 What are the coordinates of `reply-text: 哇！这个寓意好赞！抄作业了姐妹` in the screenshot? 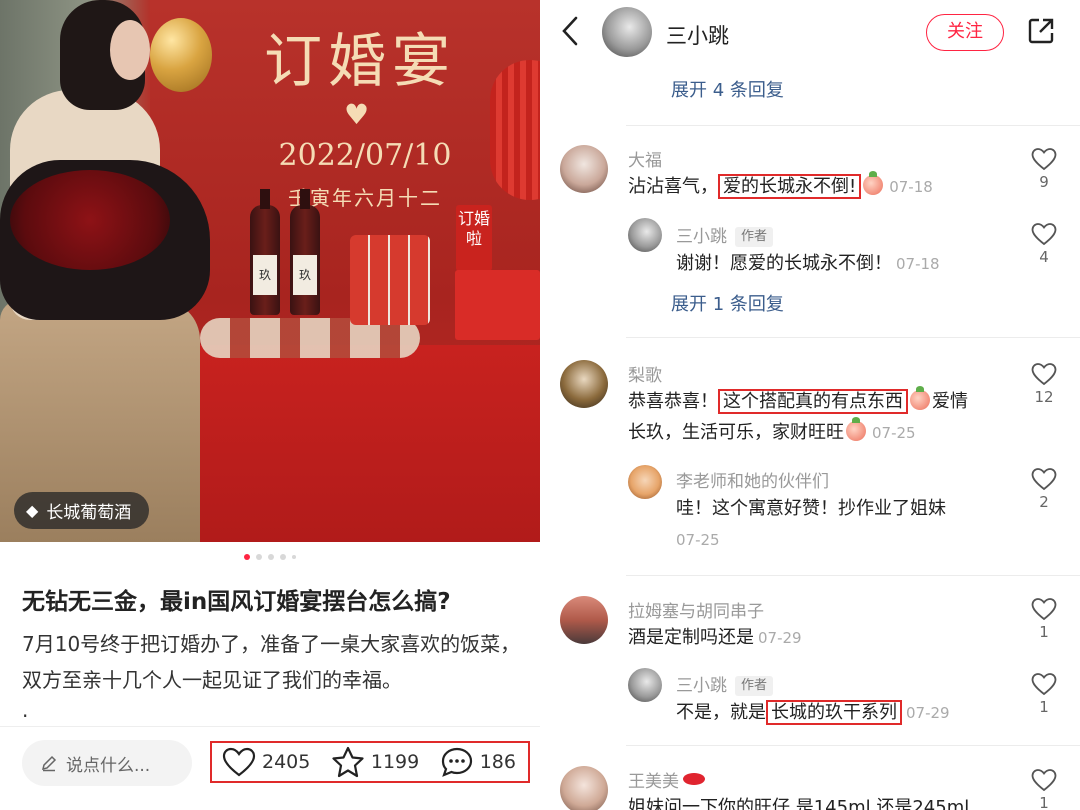 It's located at (811, 508).